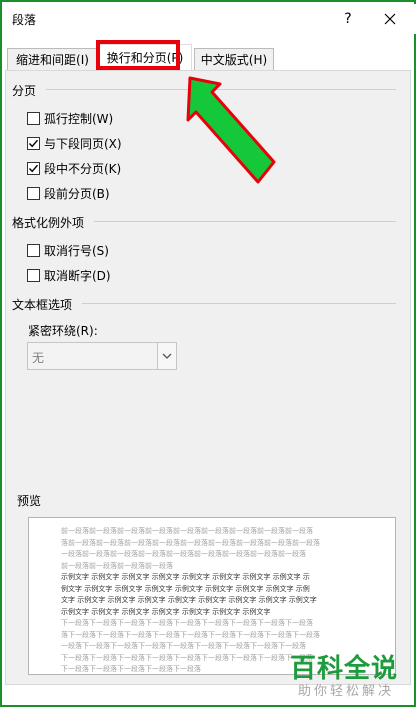  Describe the element at coordinates (210, 19) in the screenshot. I see `title-bar: 段落 ?` at that location.